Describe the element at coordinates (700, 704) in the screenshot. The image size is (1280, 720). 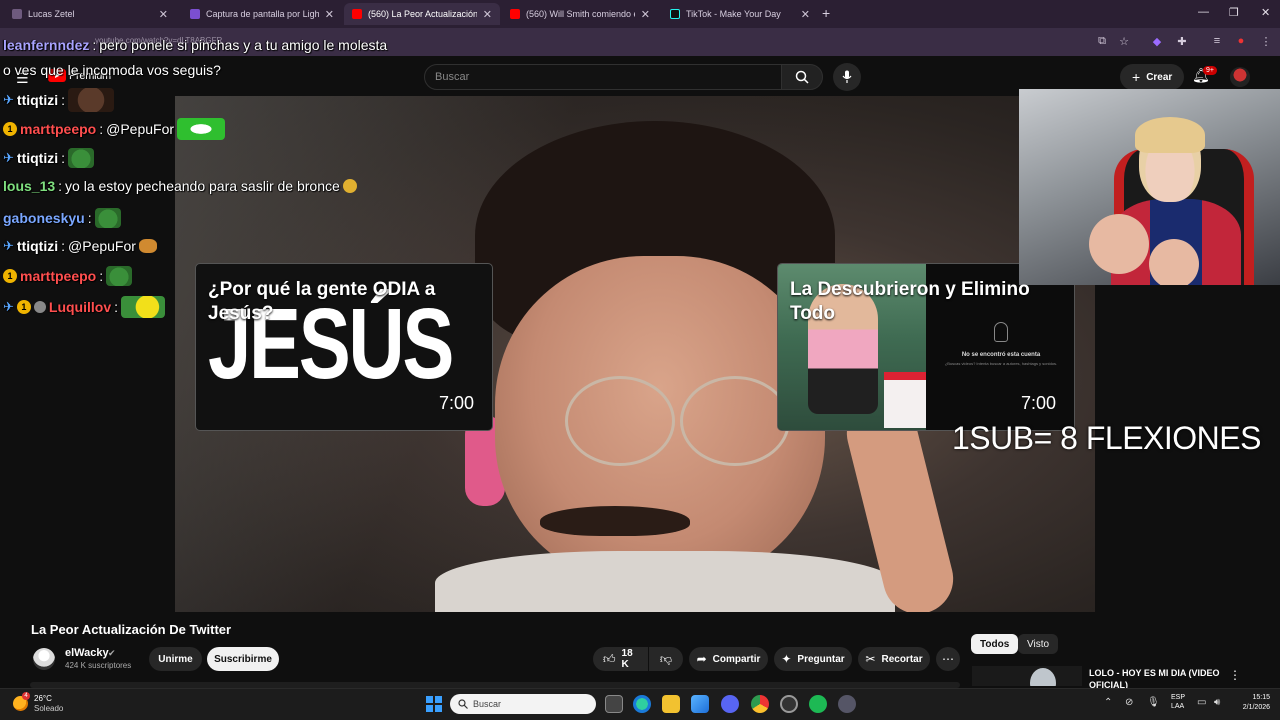
I see `microsoft-store-icon` at that location.